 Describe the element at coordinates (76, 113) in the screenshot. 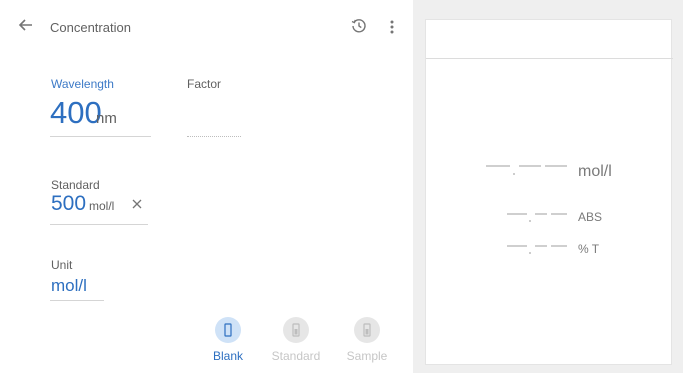

I see `wavelength-value: 400` at that location.